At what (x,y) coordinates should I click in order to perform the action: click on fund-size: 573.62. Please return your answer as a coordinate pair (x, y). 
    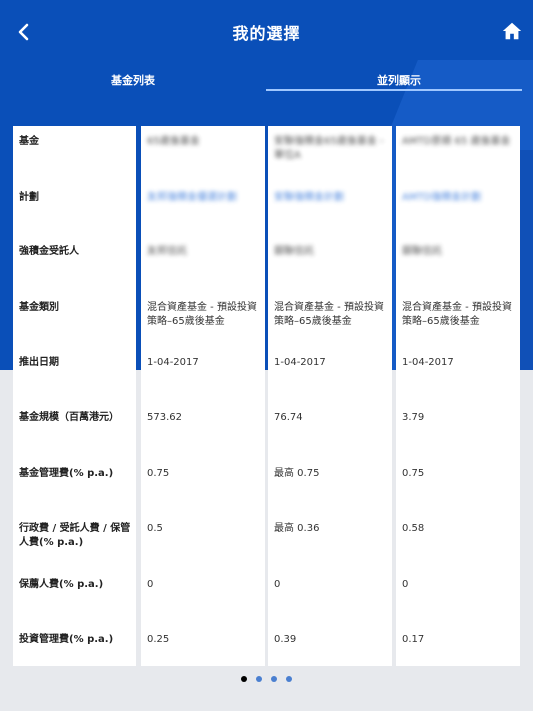
    Looking at the image, I should click on (164, 417).